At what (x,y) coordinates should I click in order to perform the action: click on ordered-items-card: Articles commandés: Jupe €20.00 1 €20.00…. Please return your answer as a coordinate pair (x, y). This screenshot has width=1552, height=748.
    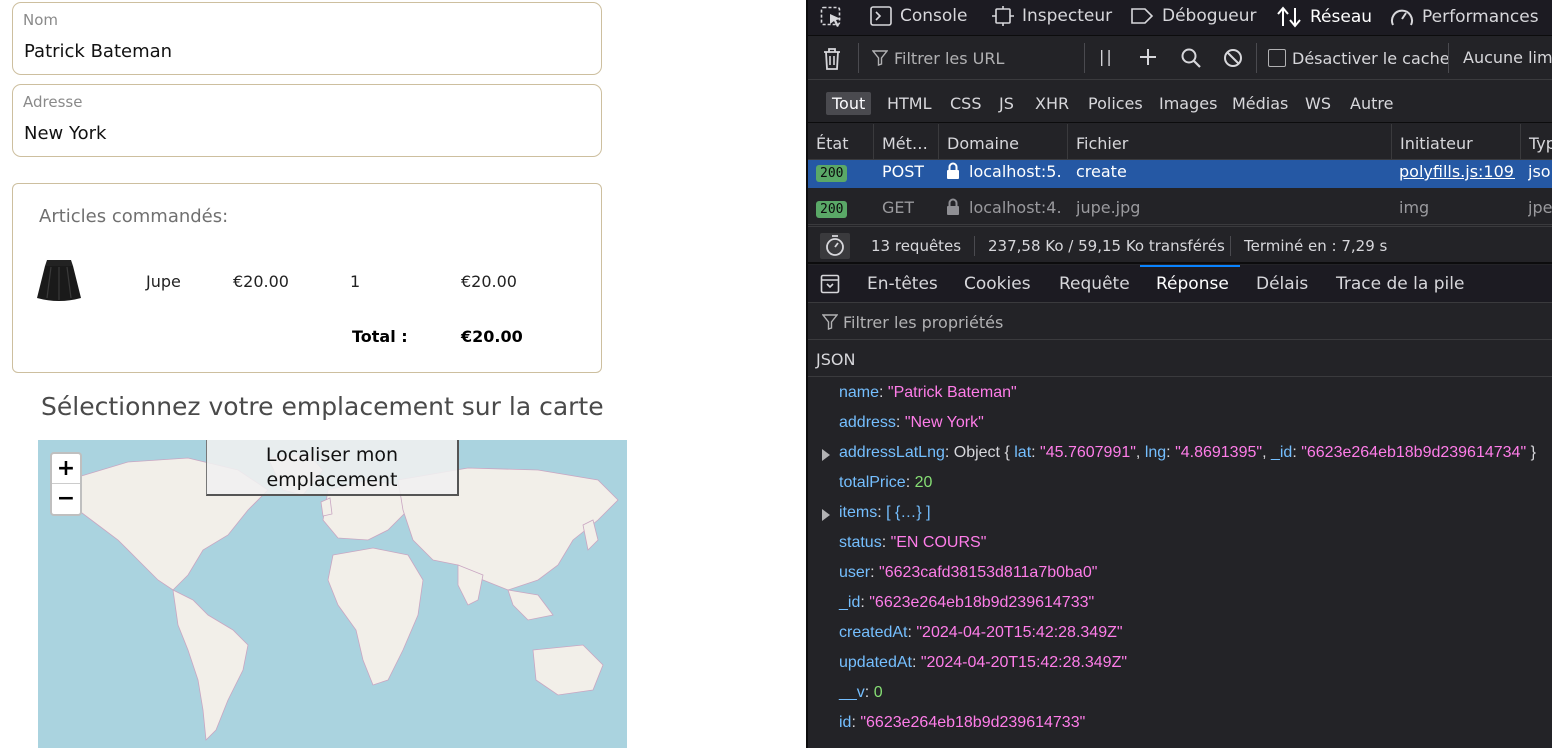
    Looking at the image, I should click on (307, 278).